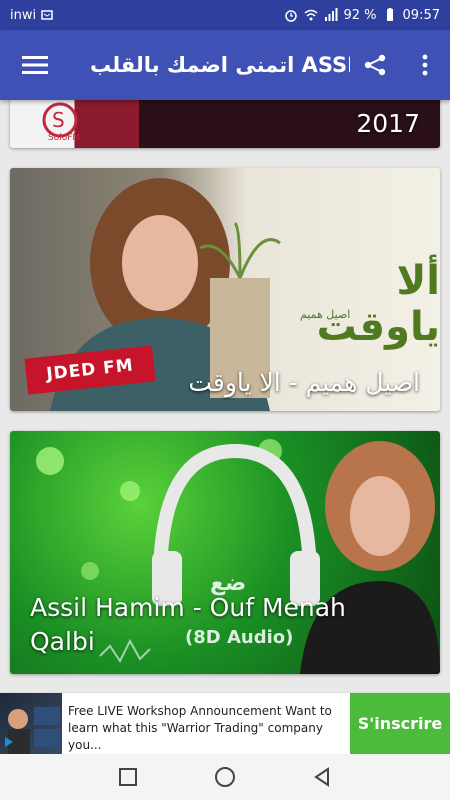 The image size is (450, 800). What do you see at coordinates (225, 124) in the screenshot?
I see `video-card: S SoloFM 2017` at bounding box center [225, 124].